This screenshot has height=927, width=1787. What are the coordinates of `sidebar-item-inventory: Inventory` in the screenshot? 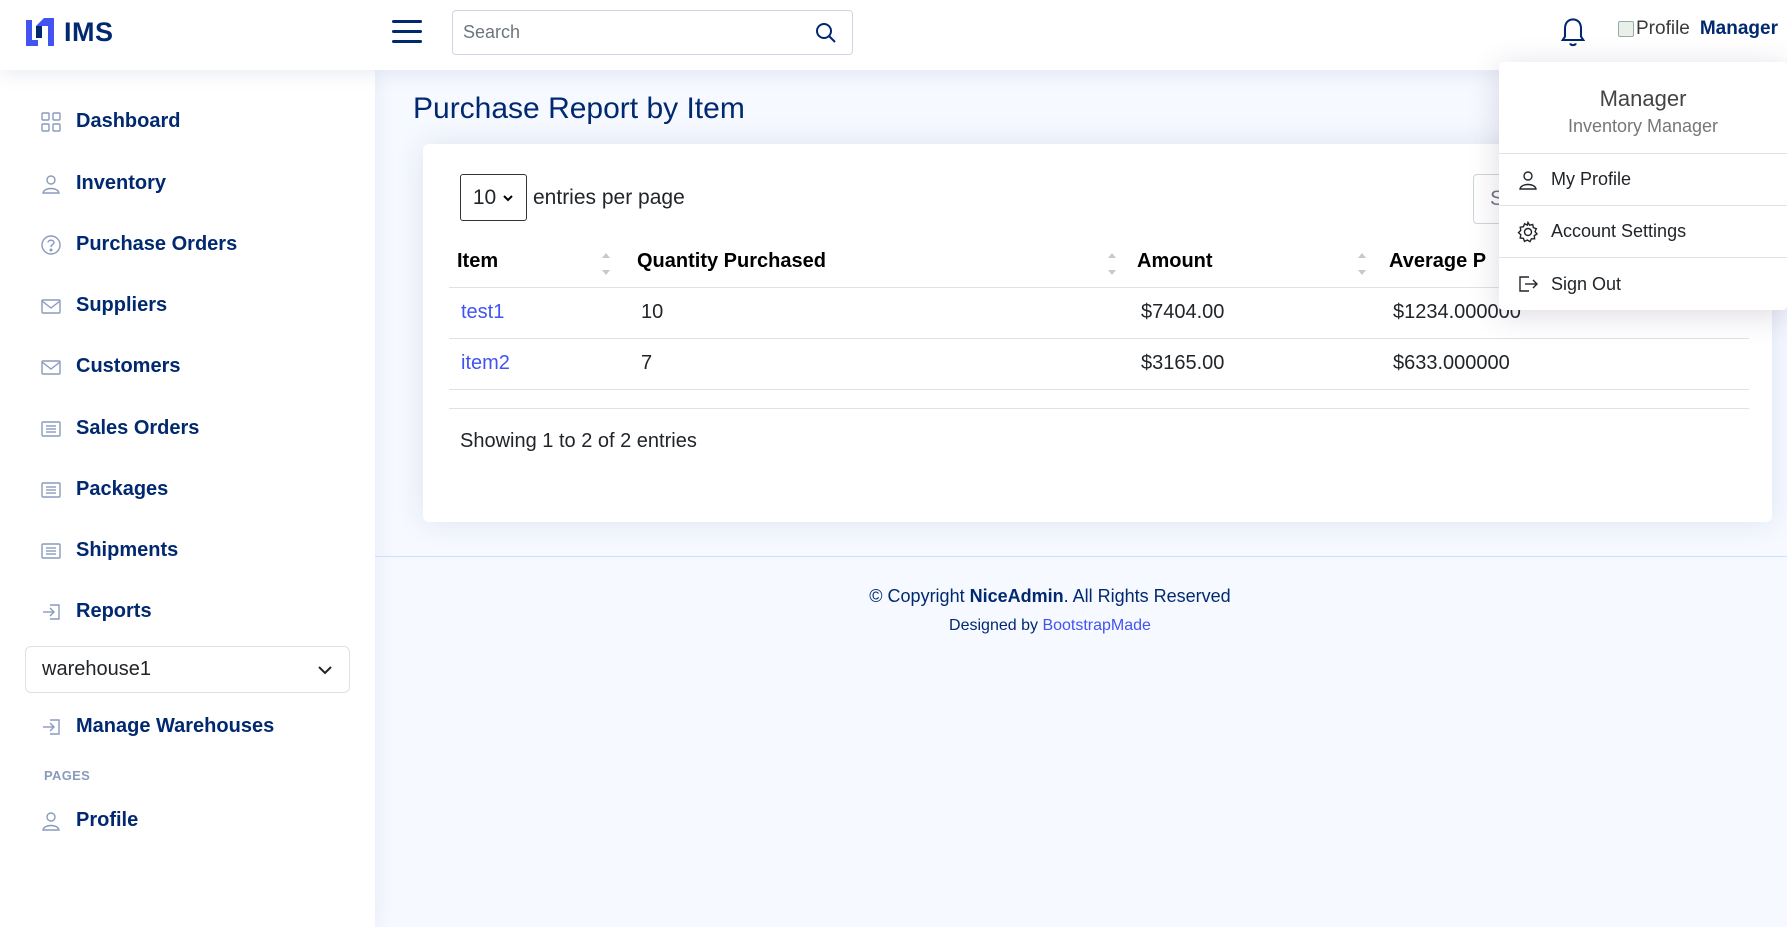 It's located at (103, 183).